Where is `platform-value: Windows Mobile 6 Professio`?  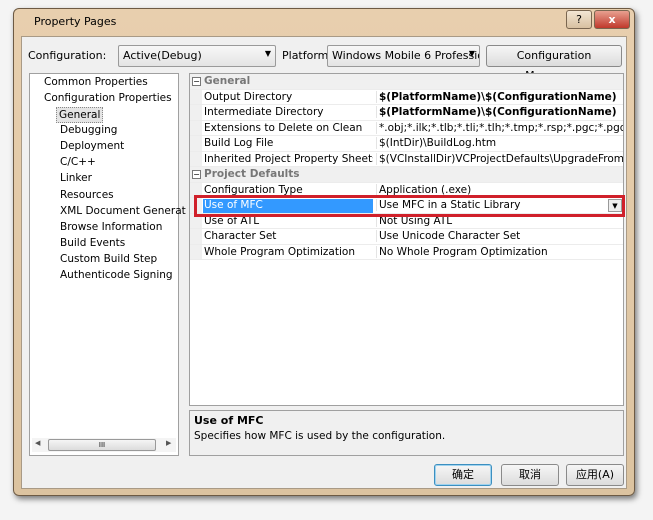 platform-value: Windows Mobile 6 Professio is located at coordinates (406, 55).